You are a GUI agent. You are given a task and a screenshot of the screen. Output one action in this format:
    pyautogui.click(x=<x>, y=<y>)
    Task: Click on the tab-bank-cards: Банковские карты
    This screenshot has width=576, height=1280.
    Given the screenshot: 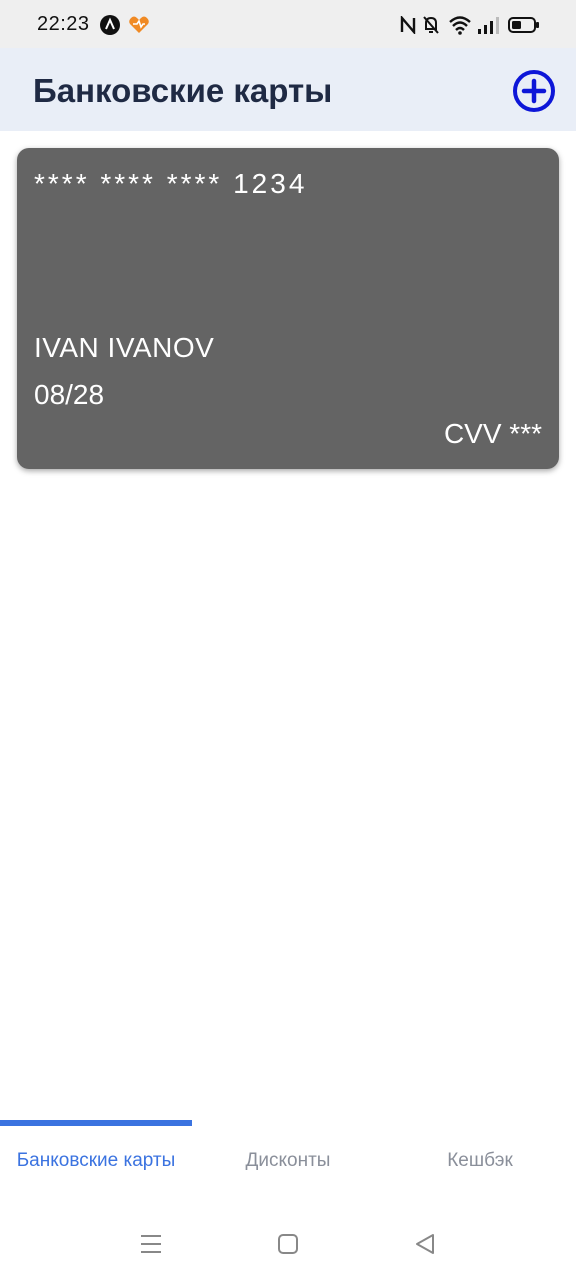 What is the action you would take?
    pyautogui.click(x=96, y=1161)
    